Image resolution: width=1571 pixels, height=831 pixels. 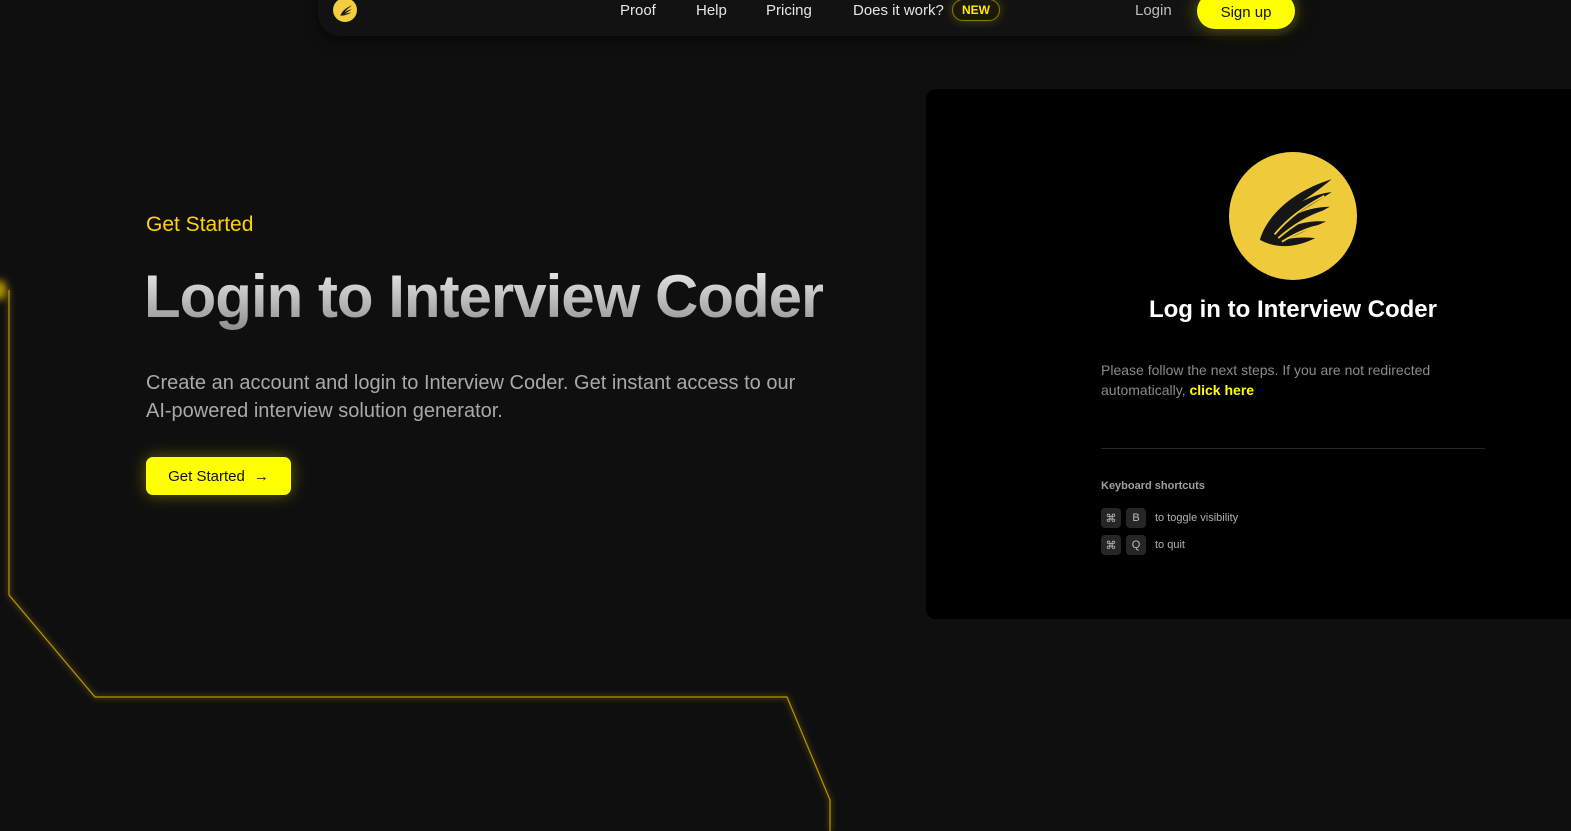 What do you see at coordinates (1293, 448) in the screenshot?
I see `divider` at bounding box center [1293, 448].